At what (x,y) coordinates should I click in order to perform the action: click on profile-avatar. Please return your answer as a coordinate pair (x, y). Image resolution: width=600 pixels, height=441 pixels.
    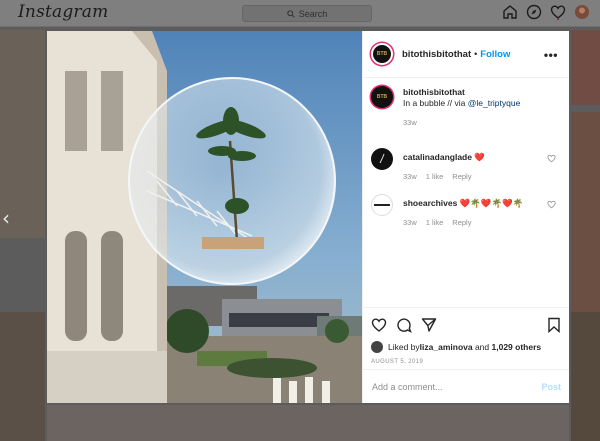
    Looking at the image, I should click on (582, 12).